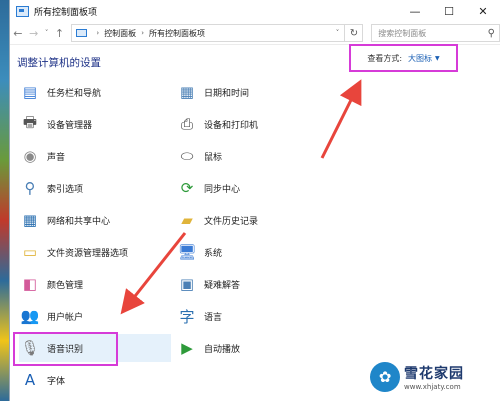 This screenshot has height=401, width=500. What do you see at coordinates (434, 374) in the screenshot?
I see `watermark-name: 雪花家园` at bounding box center [434, 374].